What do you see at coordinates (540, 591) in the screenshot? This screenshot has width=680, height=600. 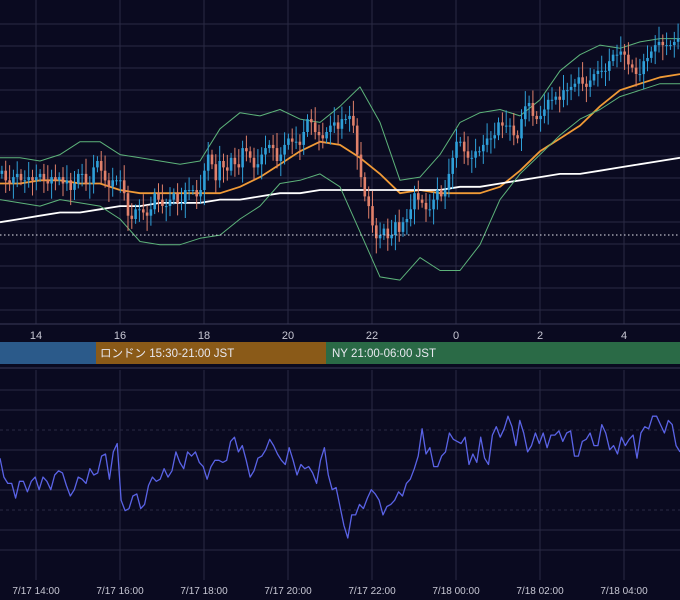 I see `osc-x-tick-label: 7/18 02:00` at bounding box center [540, 591].